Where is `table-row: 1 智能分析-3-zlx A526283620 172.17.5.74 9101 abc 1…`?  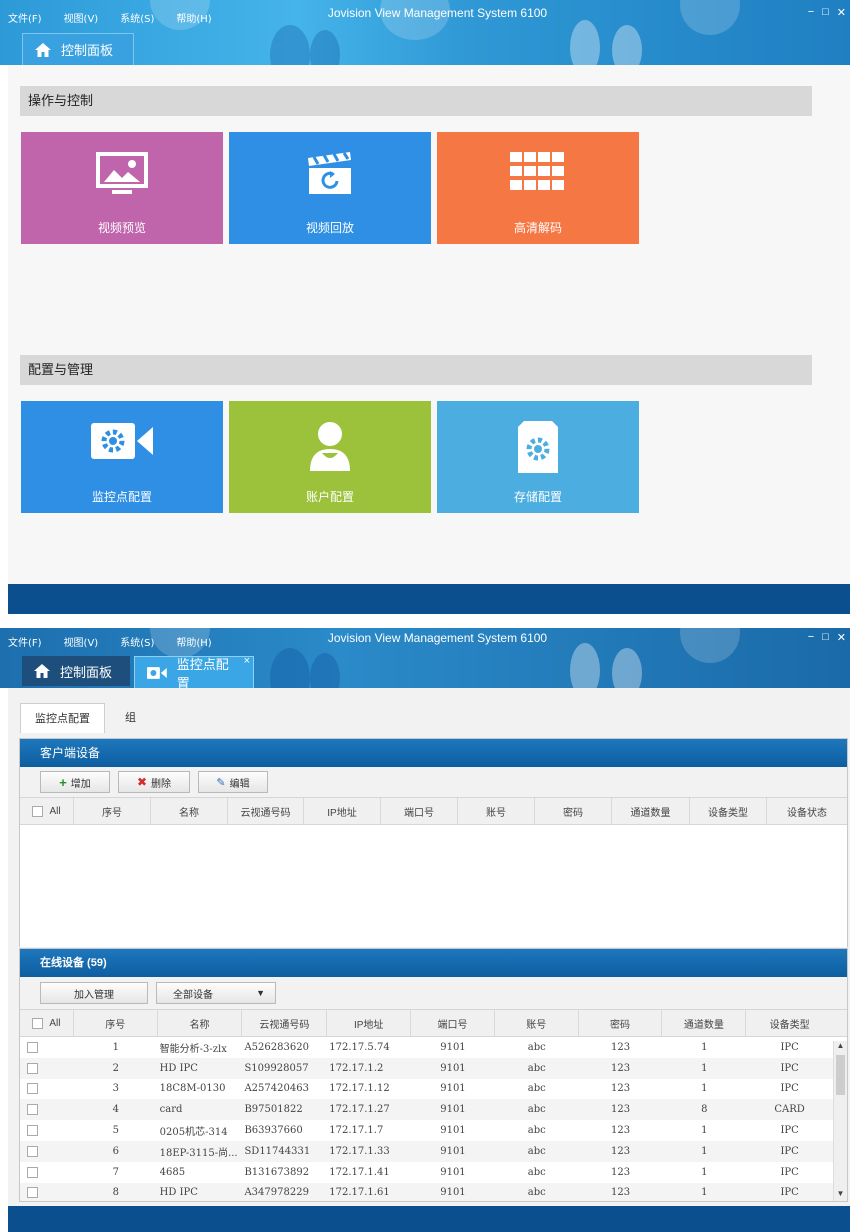 table-row: 1 智能分析-3-zlx A526283620 172.17.5.74 9101 abc 1… is located at coordinates (426, 1047).